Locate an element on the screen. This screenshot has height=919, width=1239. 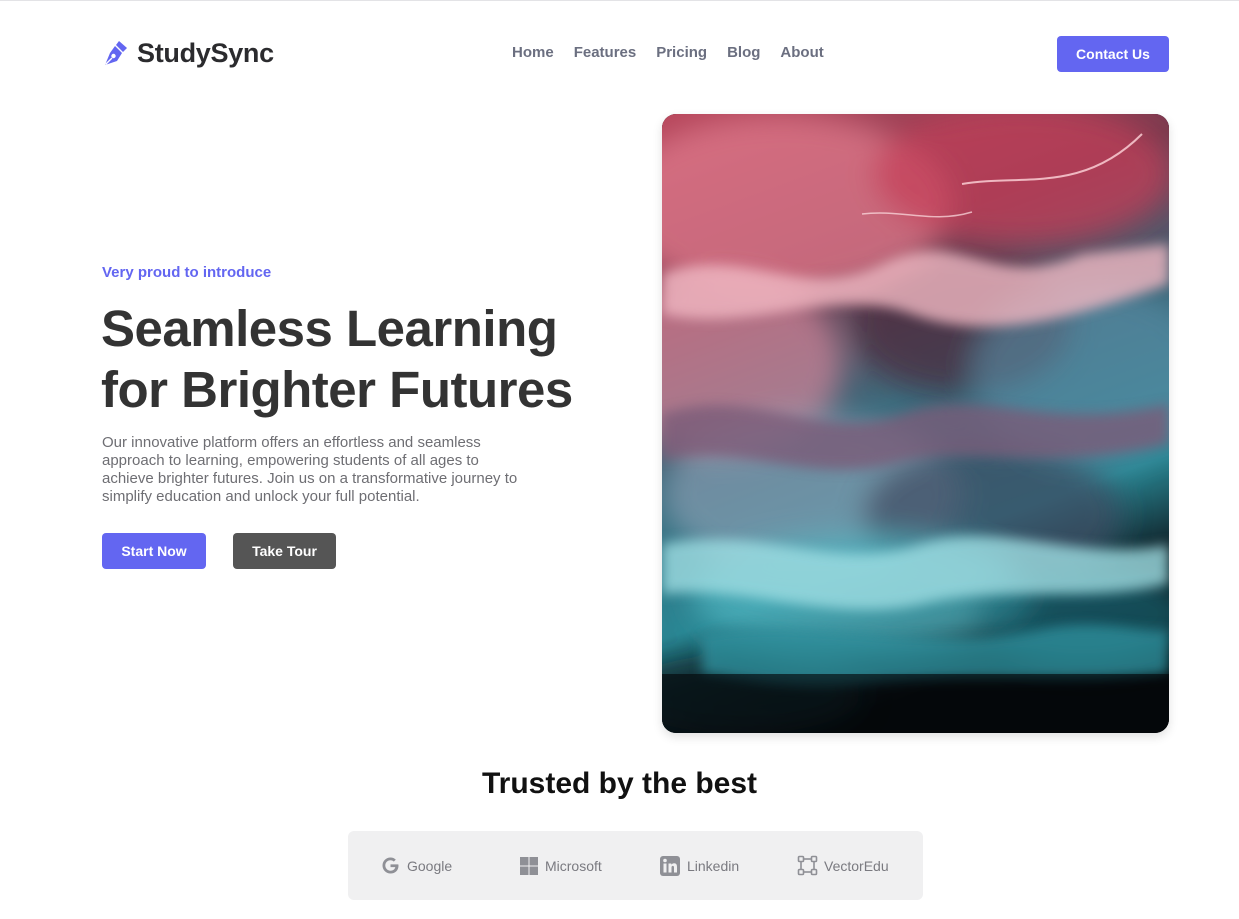
partner-logos-bar: Google Microsoft Linkedin VectorEdu is located at coordinates (635, 865).